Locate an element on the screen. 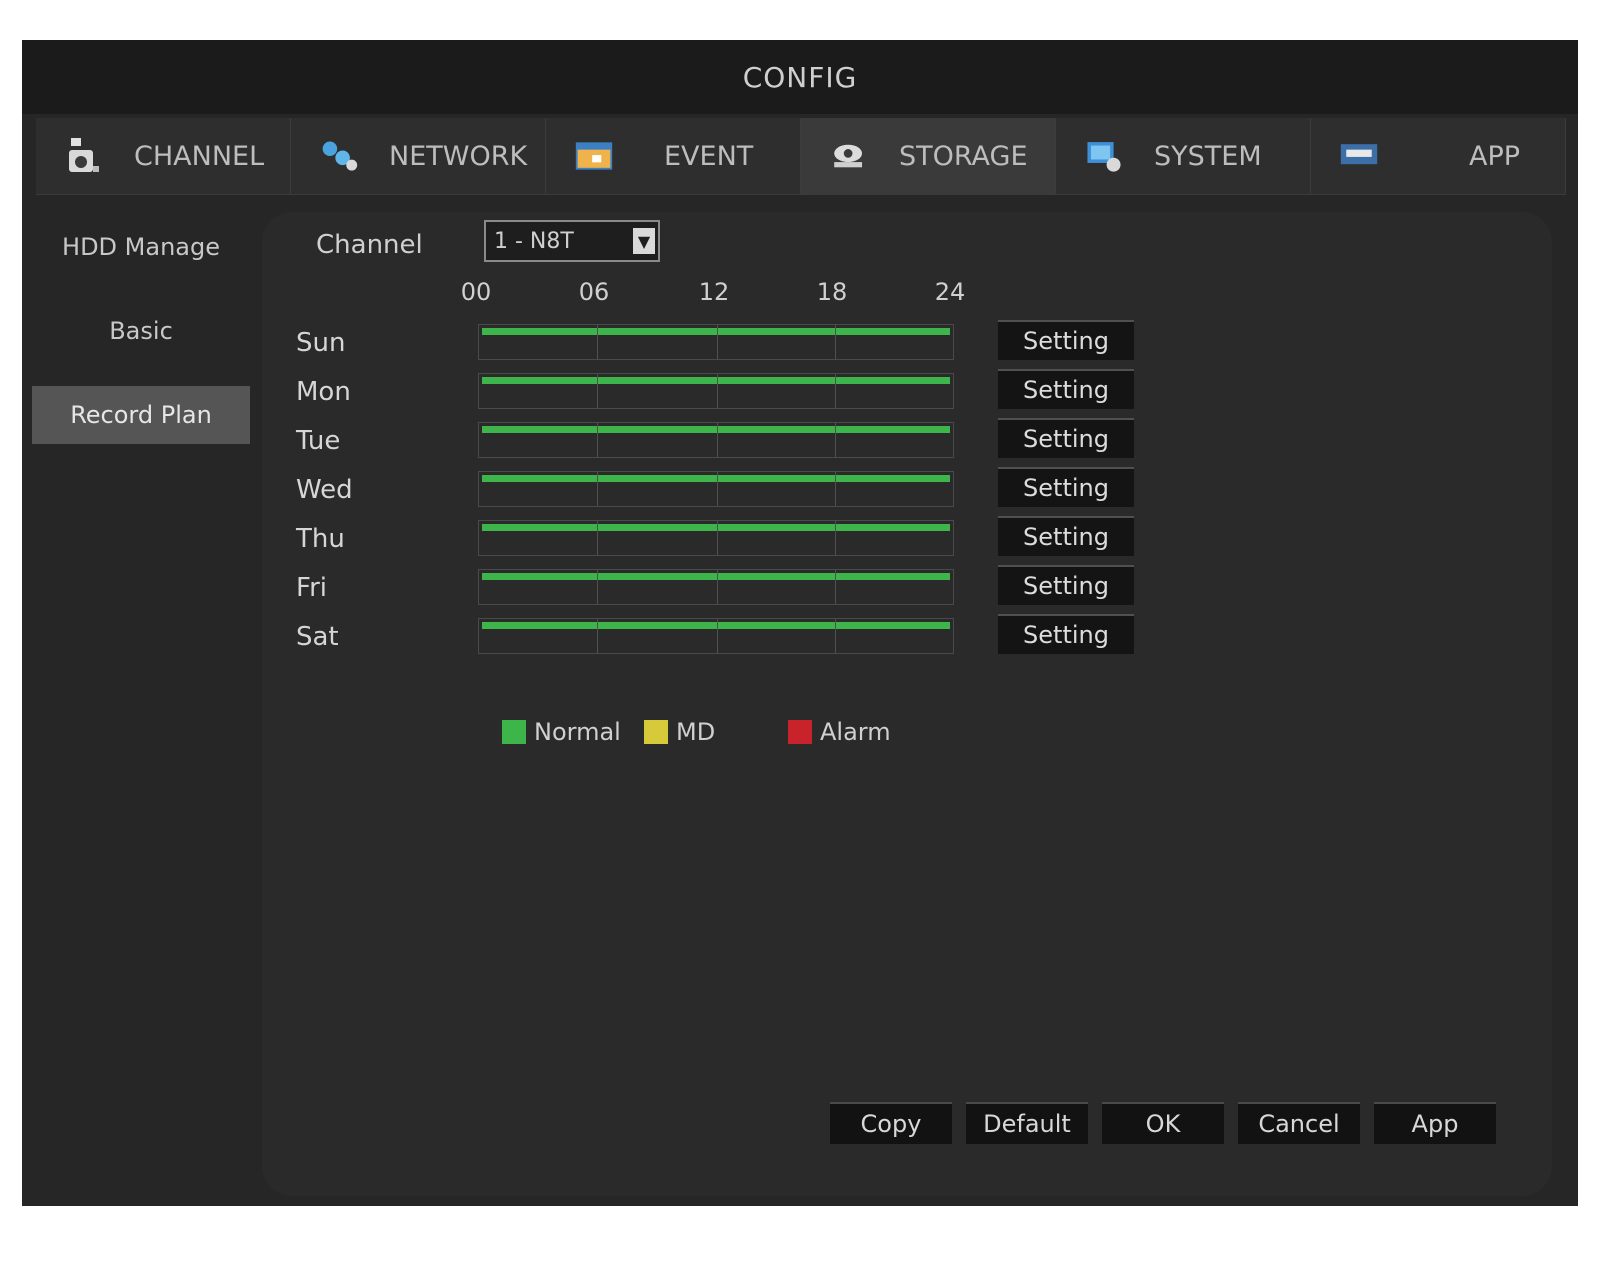 The height and width of the screenshot is (1286, 1600). copy-button: Copy is located at coordinates (891, 1123).